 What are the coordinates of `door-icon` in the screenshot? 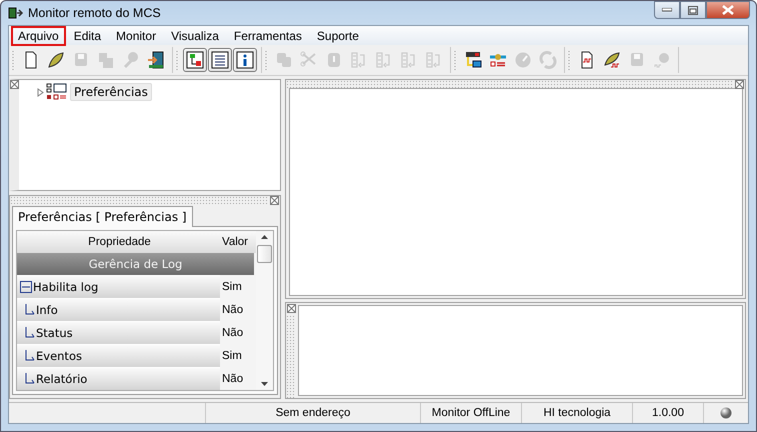 It's located at (156, 60).